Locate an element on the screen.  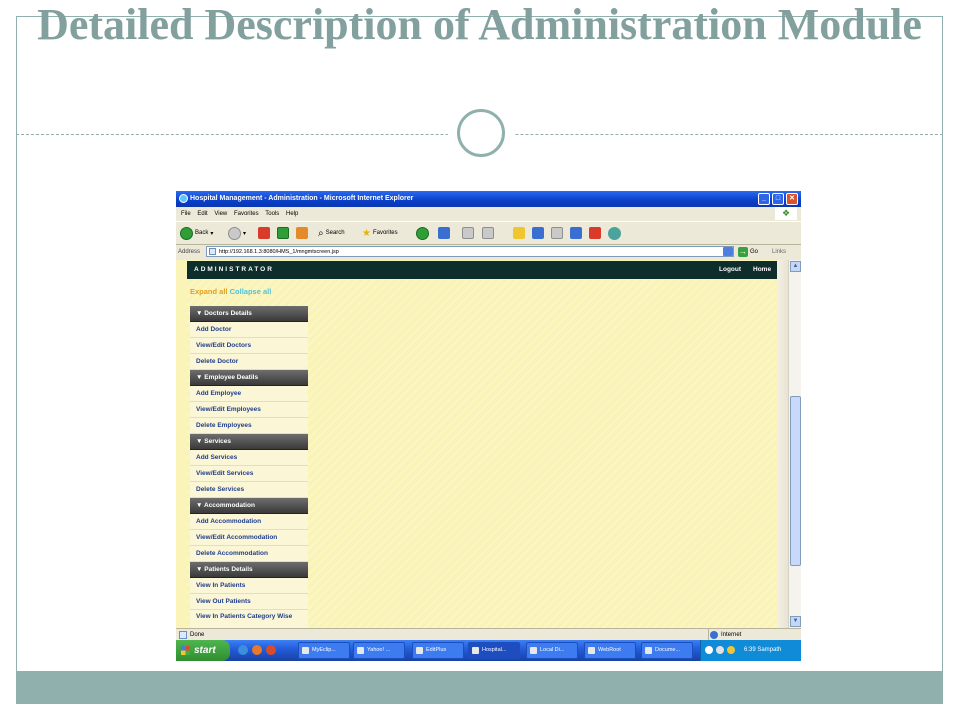
quicklaunch-app-icon is located at coordinates (271, 650).